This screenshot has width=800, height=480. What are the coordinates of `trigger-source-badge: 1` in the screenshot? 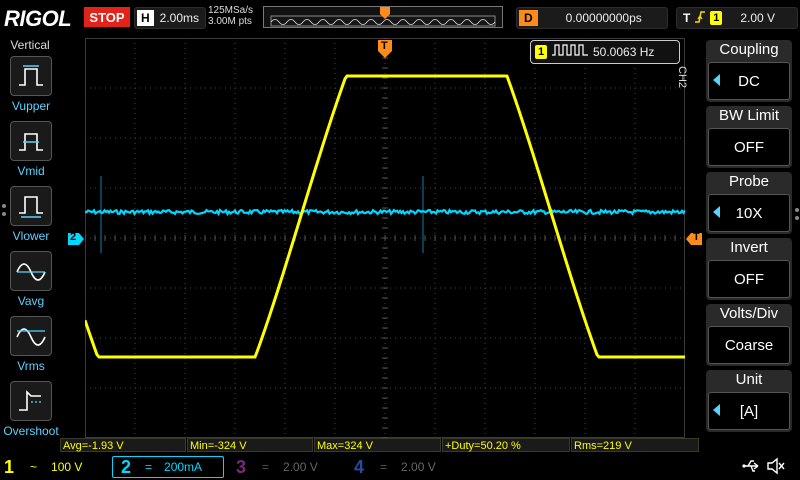 It's located at (716, 18).